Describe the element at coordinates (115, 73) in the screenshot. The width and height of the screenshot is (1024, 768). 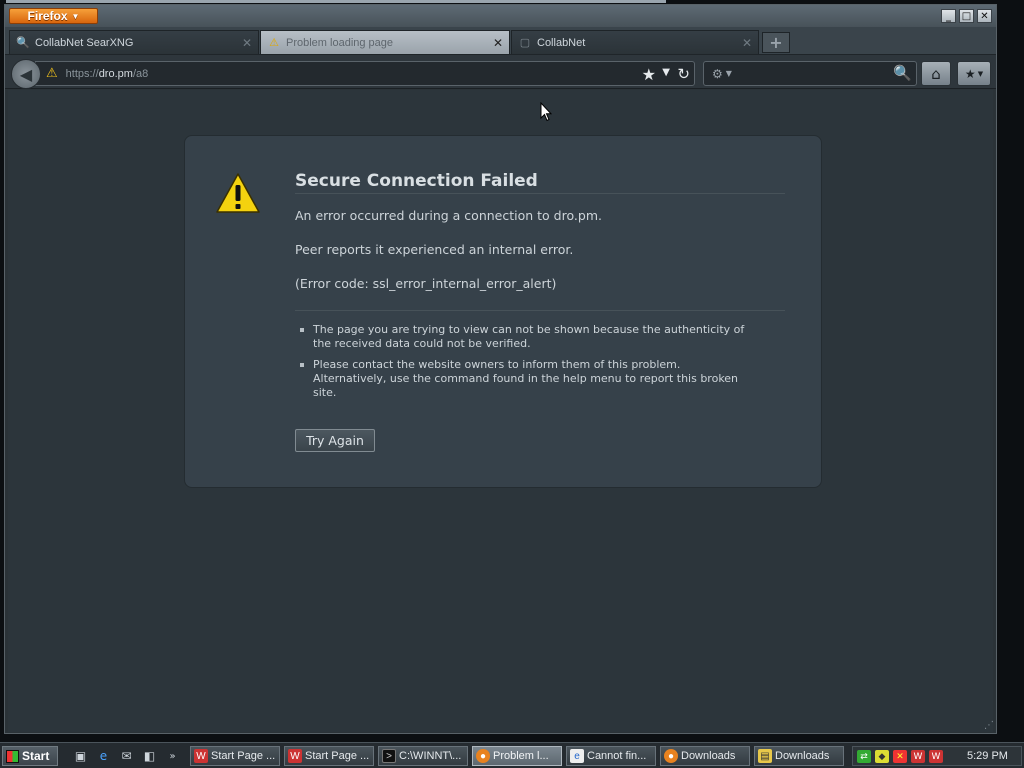
I see `url-host: dro.pm` at that location.